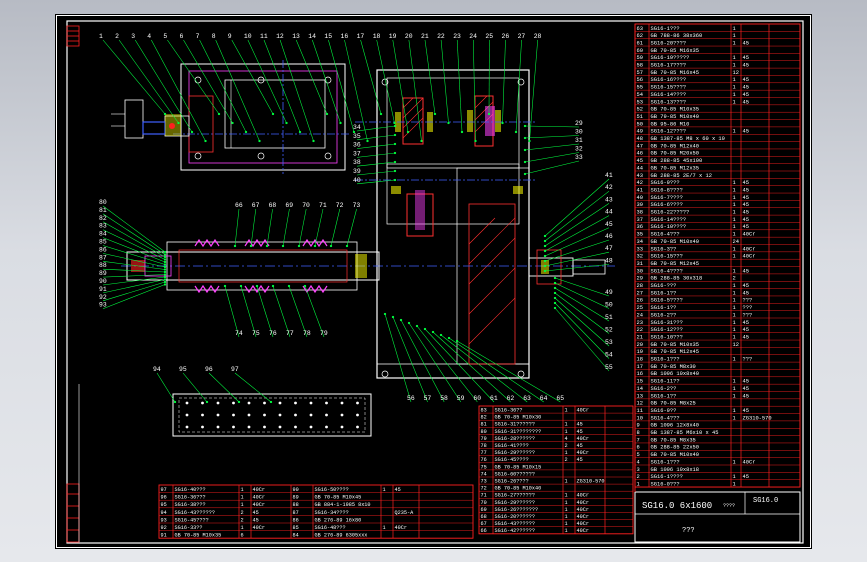 The height and width of the screenshot is (562, 867). What do you see at coordinates (675, 345) in the screenshot?
I see `table-cell: GB 70-85 M10x35` at bounding box center [675, 345].